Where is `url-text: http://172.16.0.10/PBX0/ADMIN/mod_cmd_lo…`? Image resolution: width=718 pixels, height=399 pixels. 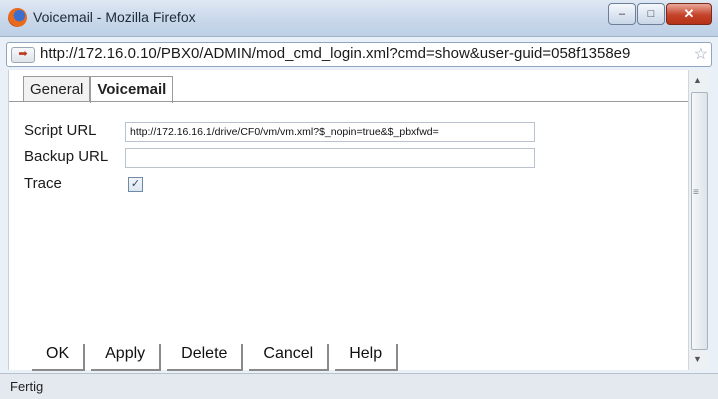 url-text: http://172.16.0.10/PBX0/ADMIN/mod_cmd_lo… is located at coordinates (357, 53).